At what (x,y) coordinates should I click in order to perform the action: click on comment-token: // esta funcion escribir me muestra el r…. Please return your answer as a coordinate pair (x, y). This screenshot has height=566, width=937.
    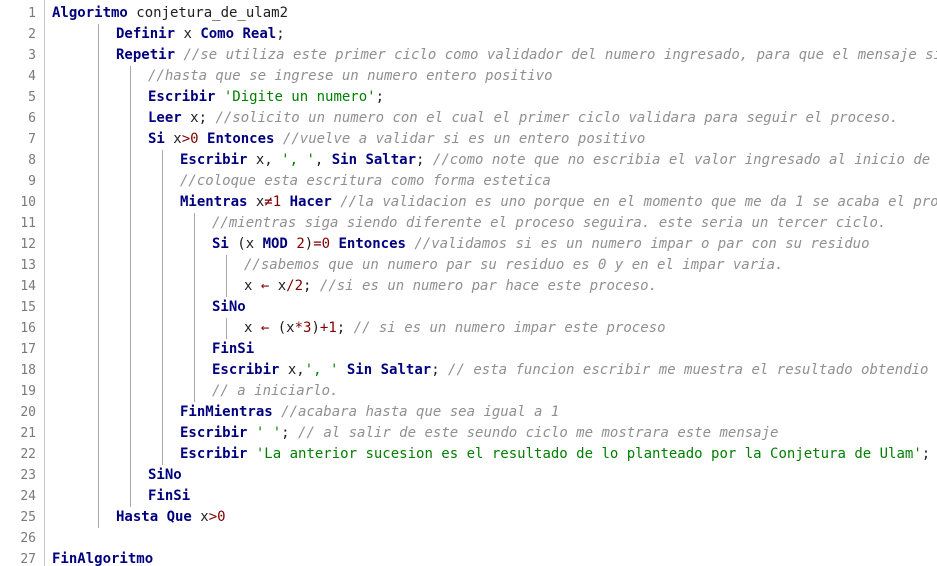
    Looking at the image, I should click on (692, 370).